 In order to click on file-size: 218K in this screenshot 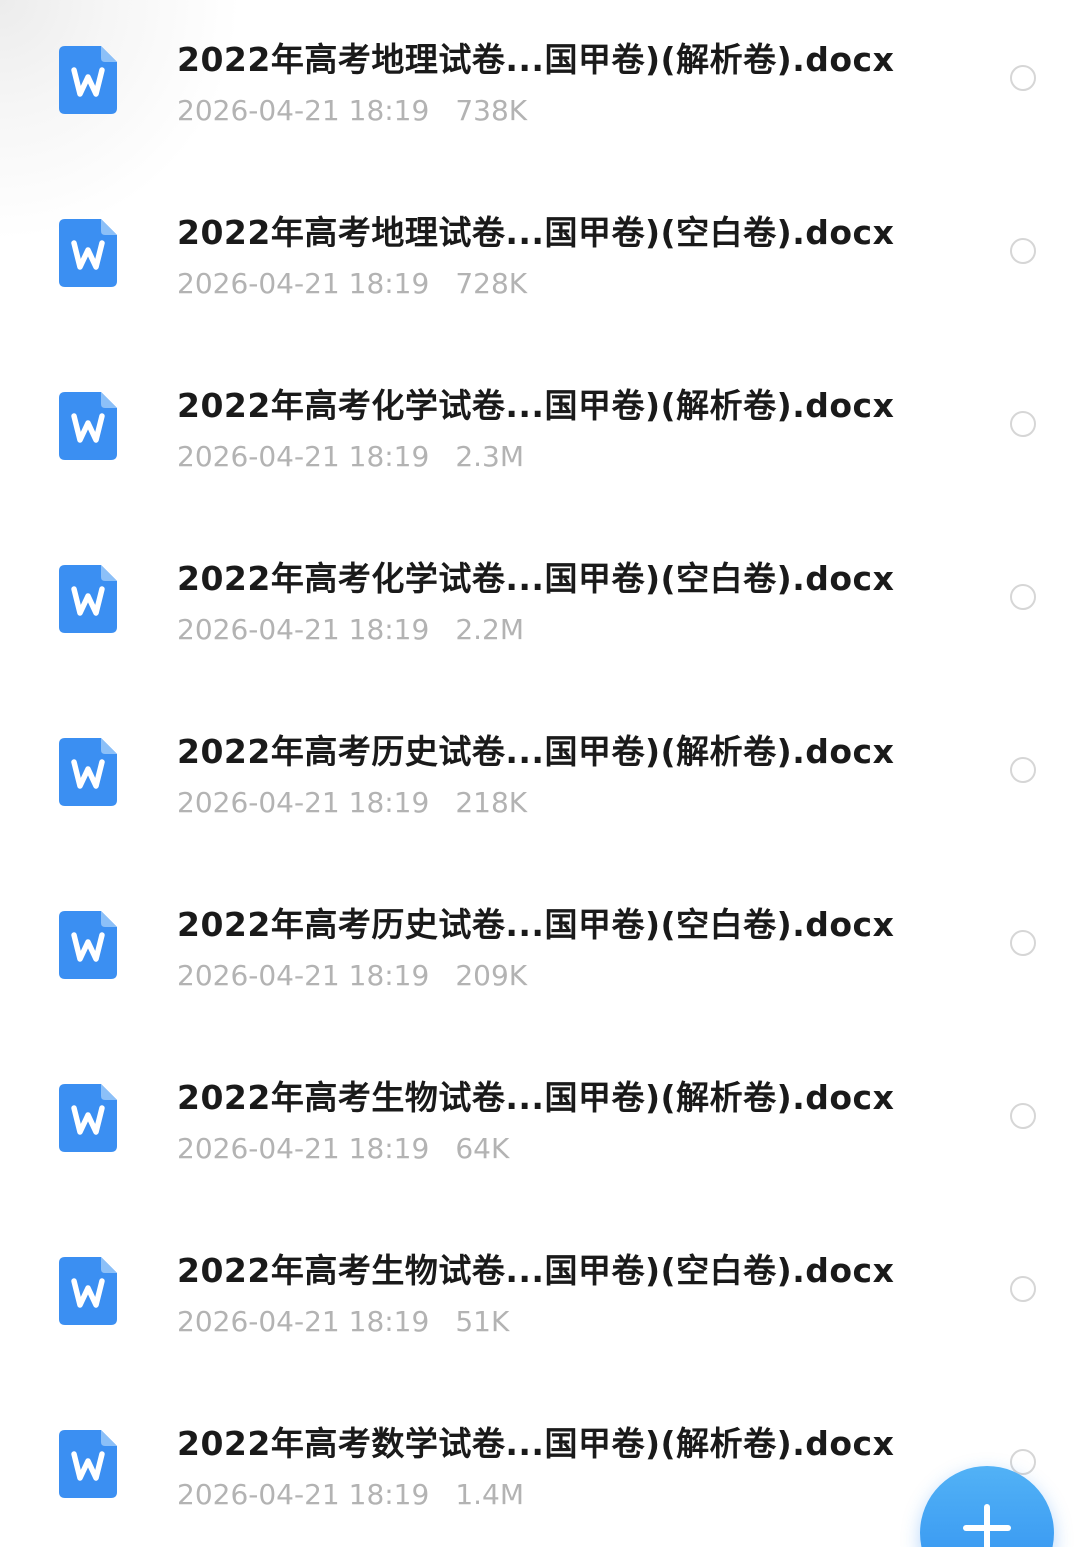, I will do `click(491, 802)`.